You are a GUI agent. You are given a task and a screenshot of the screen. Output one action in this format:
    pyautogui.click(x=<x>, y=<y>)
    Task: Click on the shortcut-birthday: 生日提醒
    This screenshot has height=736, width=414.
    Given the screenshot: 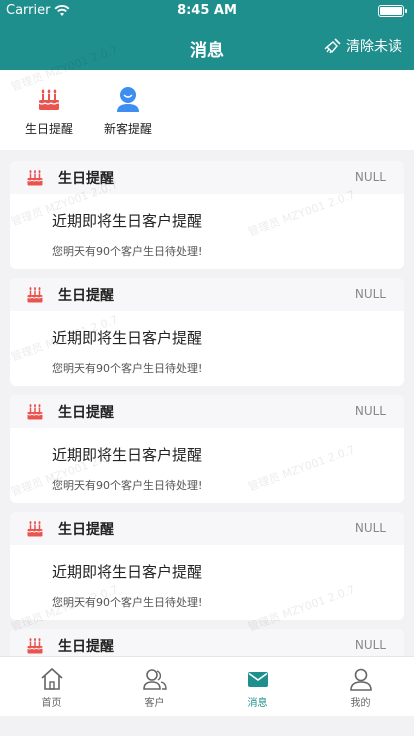 What is the action you would take?
    pyautogui.click(x=49, y=109)
    